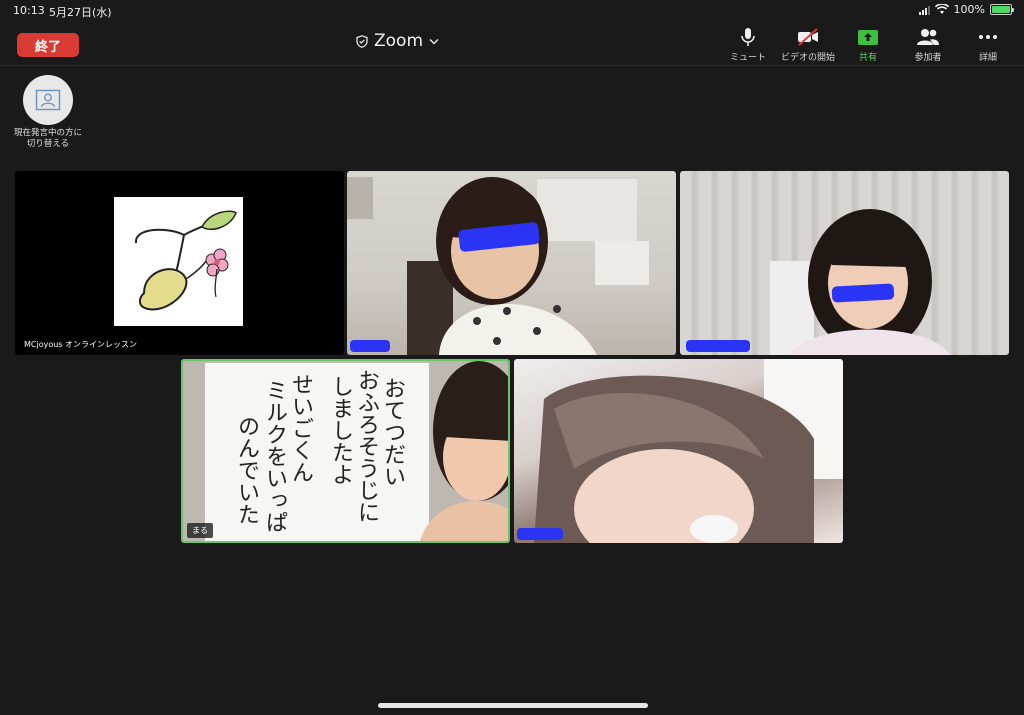 This screenshot has height=715, width=1024. Describe the element at coordinates (928, 58) in the screenshot. I see `participants-label: 参加者` at that location.